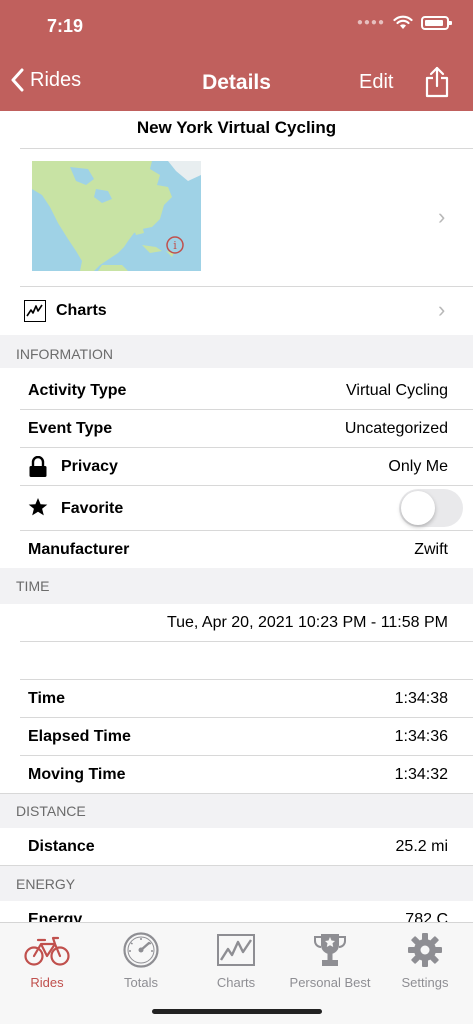 The image size is (473, 1024). I want to click on svg-text: i, so click(175, 245).